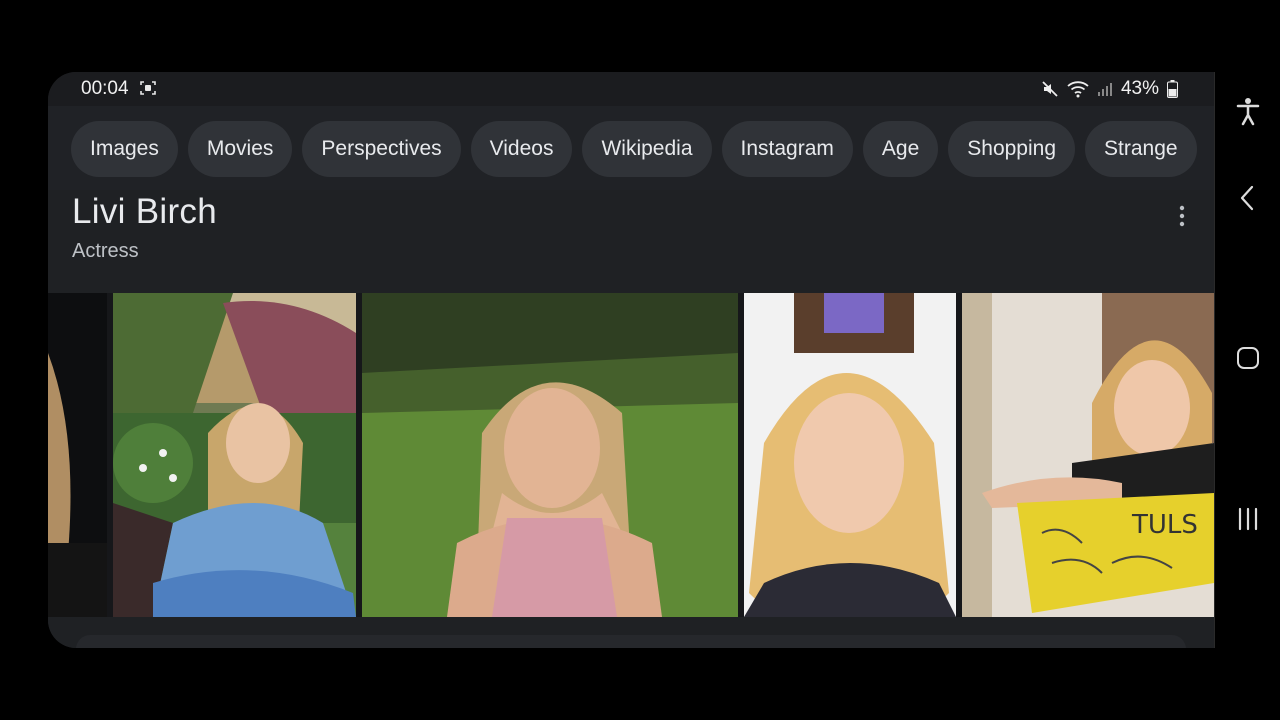  What do you see at coordinates (1139, 88) in the screenshot?
I see `battery-percent: 43%` at bounding box center [1139, 88].